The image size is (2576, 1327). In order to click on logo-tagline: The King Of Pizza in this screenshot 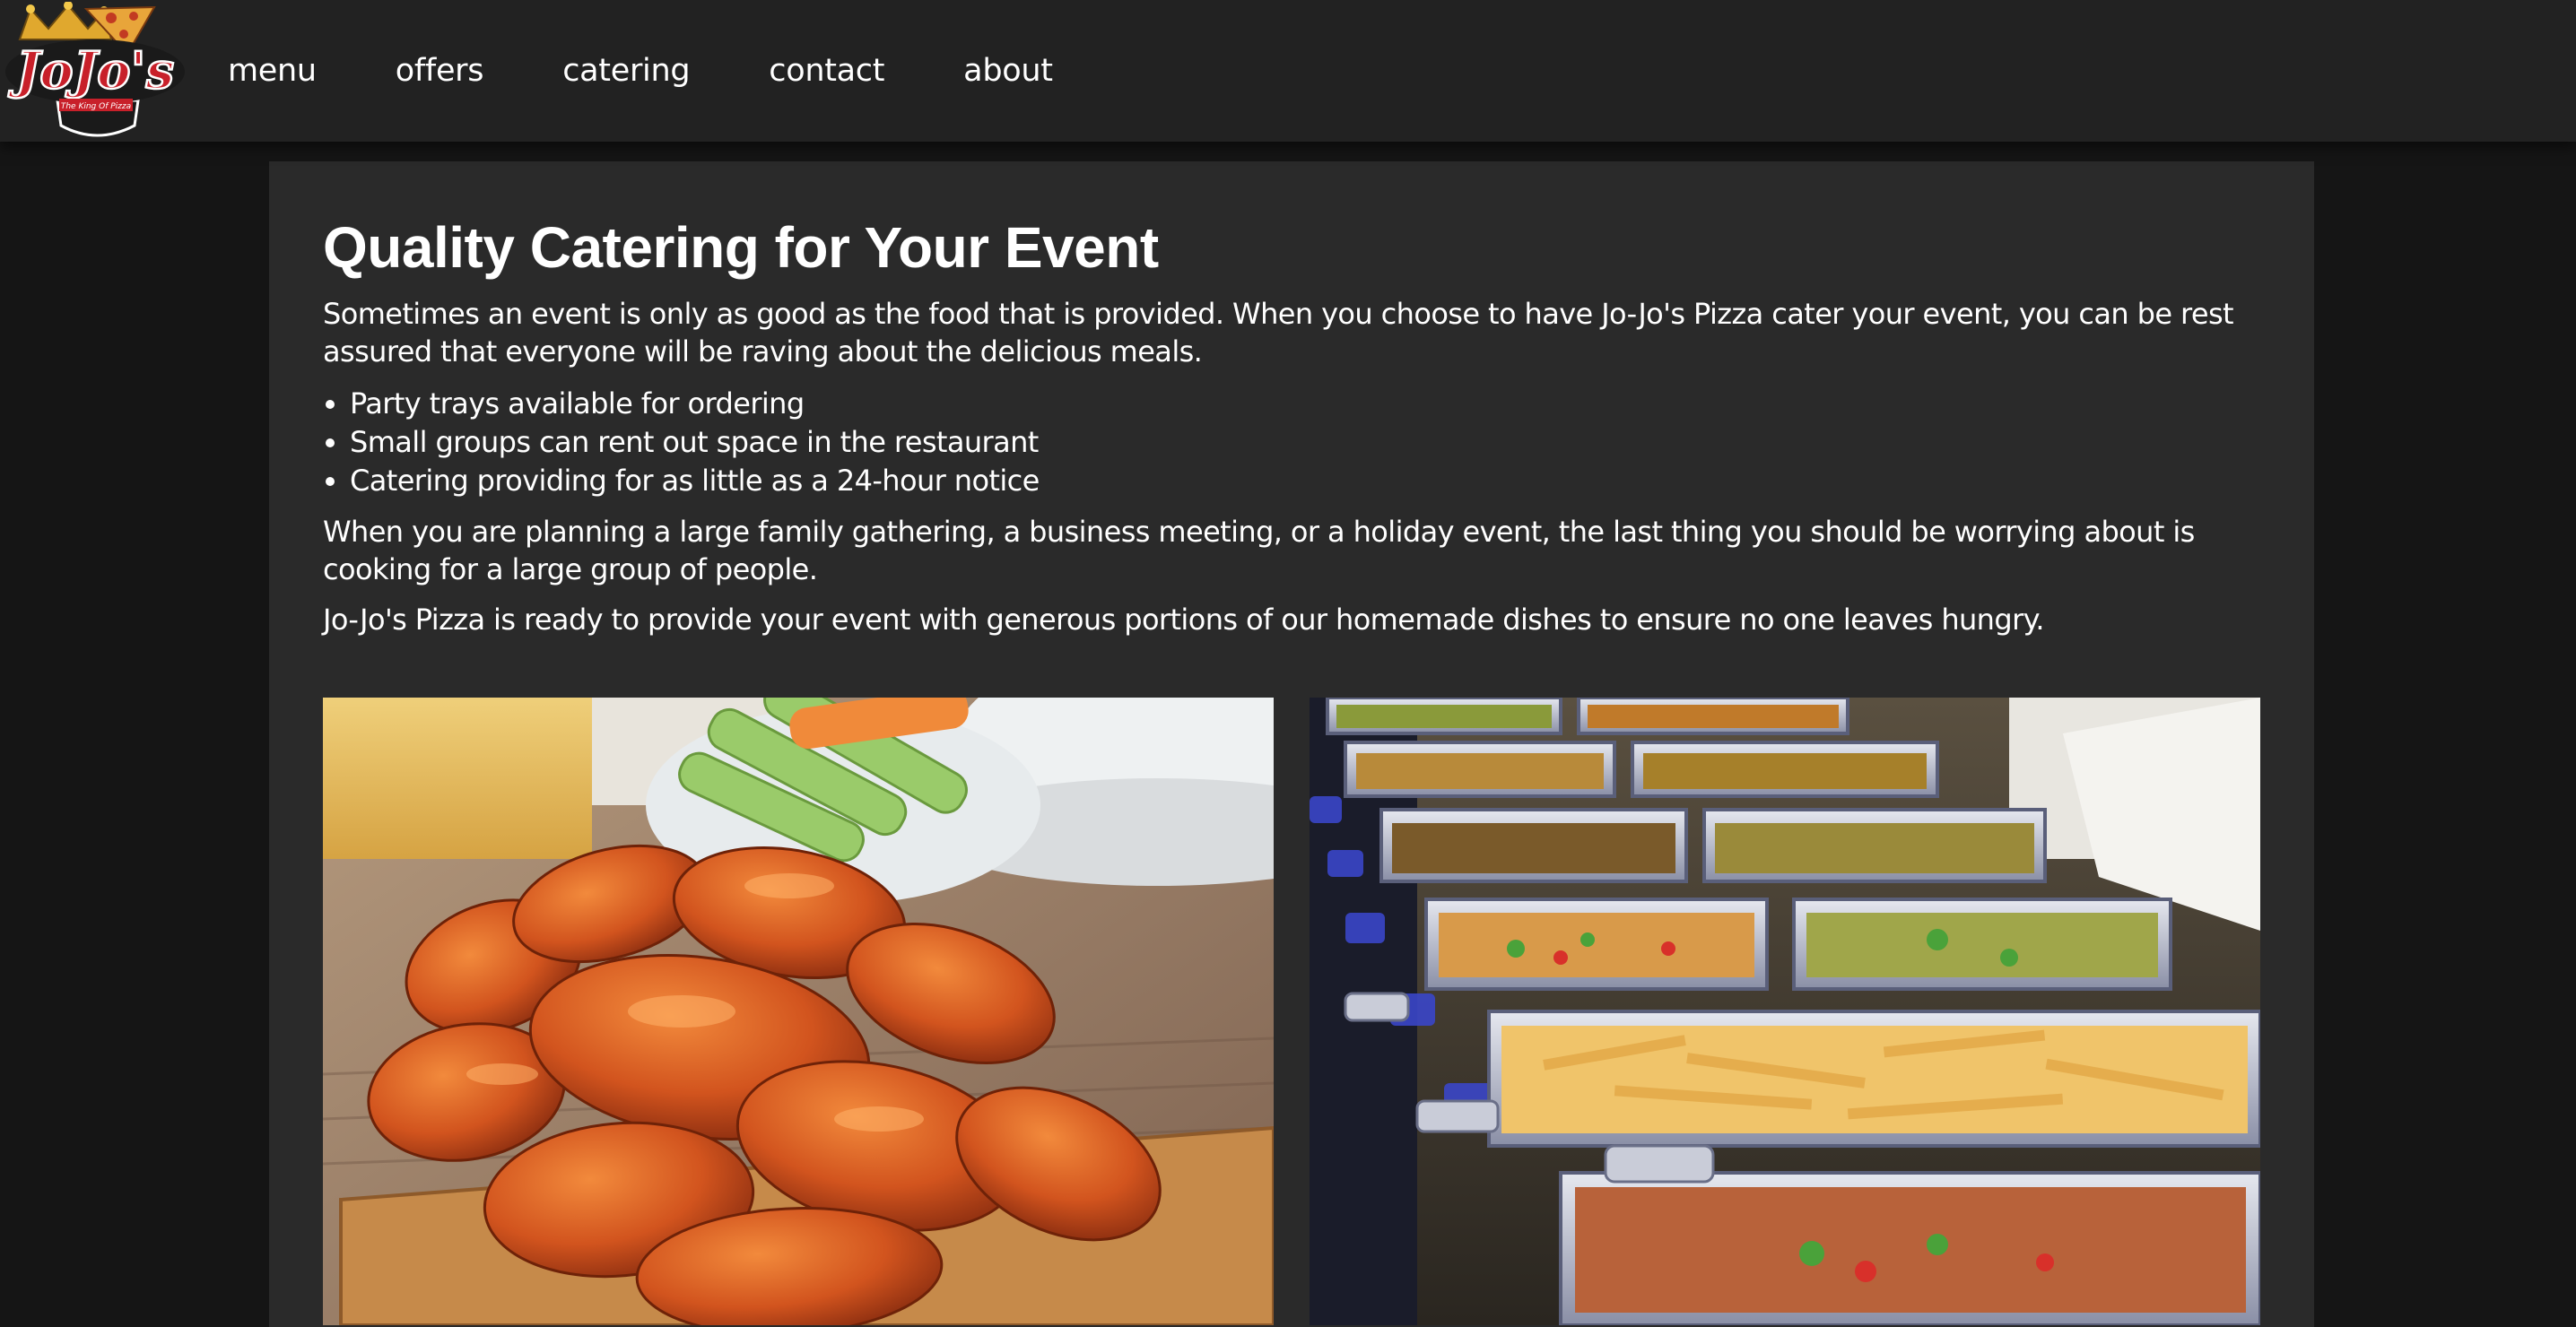, I will do `click(96, 107)`.